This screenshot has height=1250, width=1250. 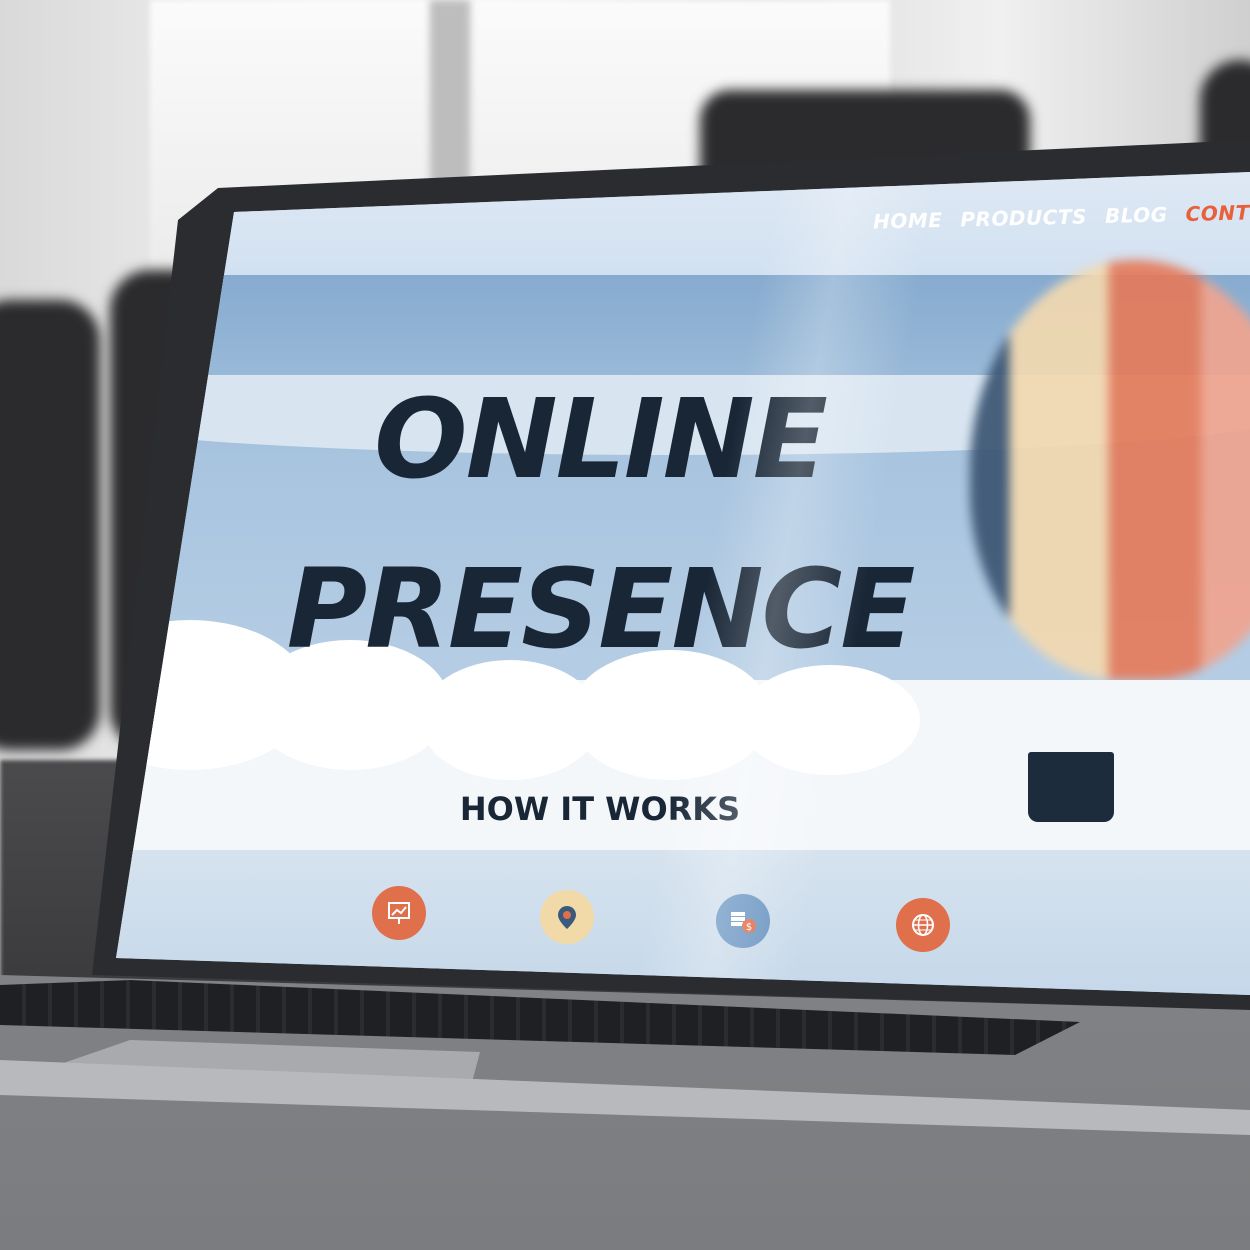 What do you see at coordinates (1023, 217) in the screenshot?
I see `nav-products: PRODUCTS` at bounding box center [1023, 217].